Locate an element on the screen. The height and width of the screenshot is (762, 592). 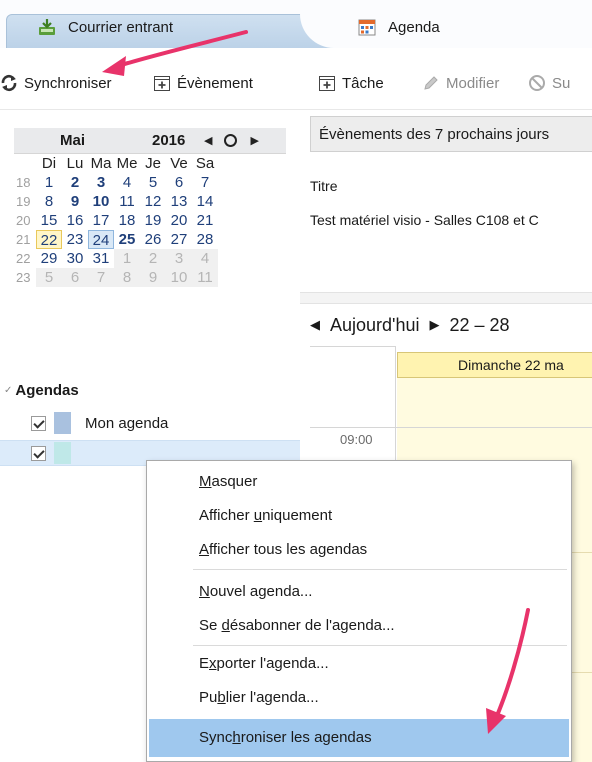
tab-inbox: Courrier entrant is located at coordinates (105, 27).